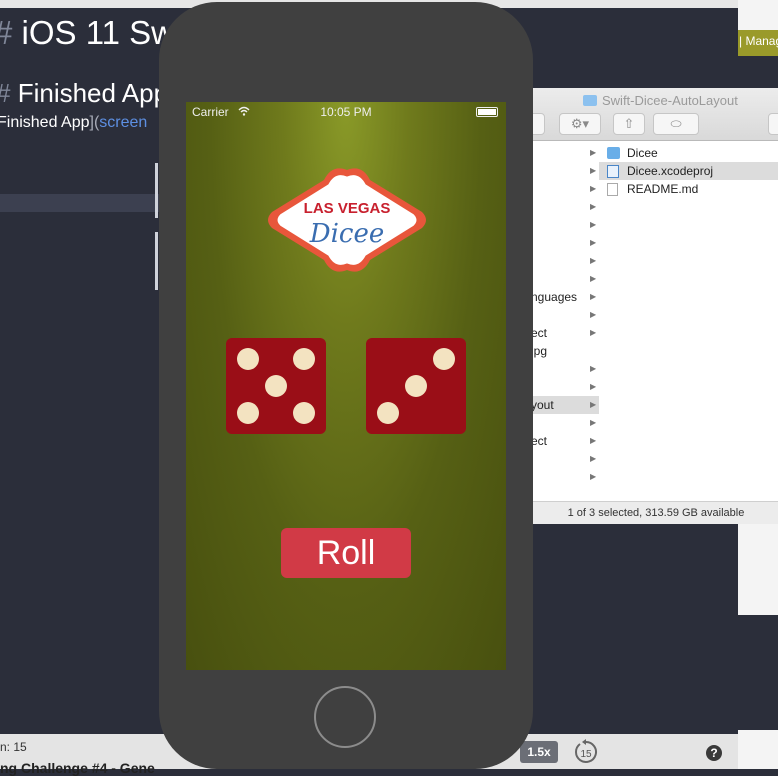 Image resolution: width=778 pixels, height=776 pixels. I want to click on heading-text: Finished App, so click(93, 93).